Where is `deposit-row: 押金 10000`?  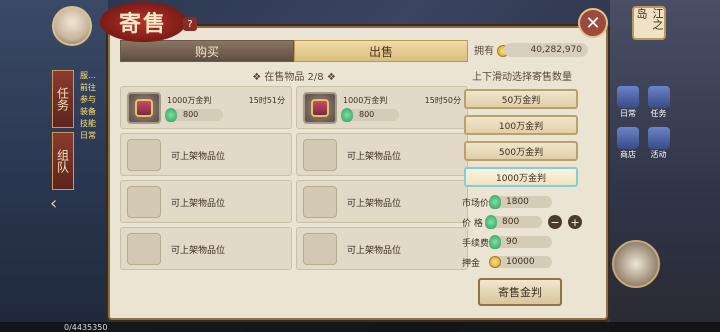
deposit-row: 押金 10000 is located at coordinates (522, 262).